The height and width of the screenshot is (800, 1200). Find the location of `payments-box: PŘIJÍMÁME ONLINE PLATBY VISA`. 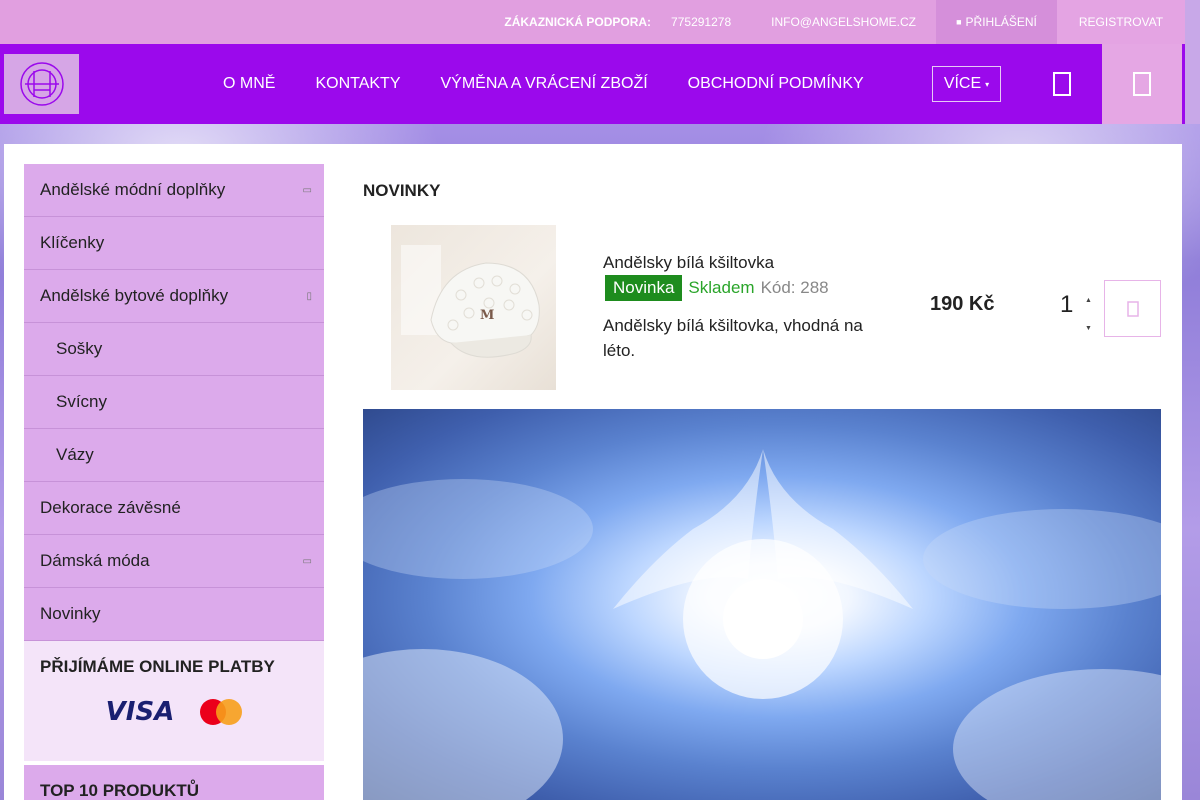

payments-box: PŘIJÍMÁME ONLINE PLATBY VISA is located at coordinates (174, 701).